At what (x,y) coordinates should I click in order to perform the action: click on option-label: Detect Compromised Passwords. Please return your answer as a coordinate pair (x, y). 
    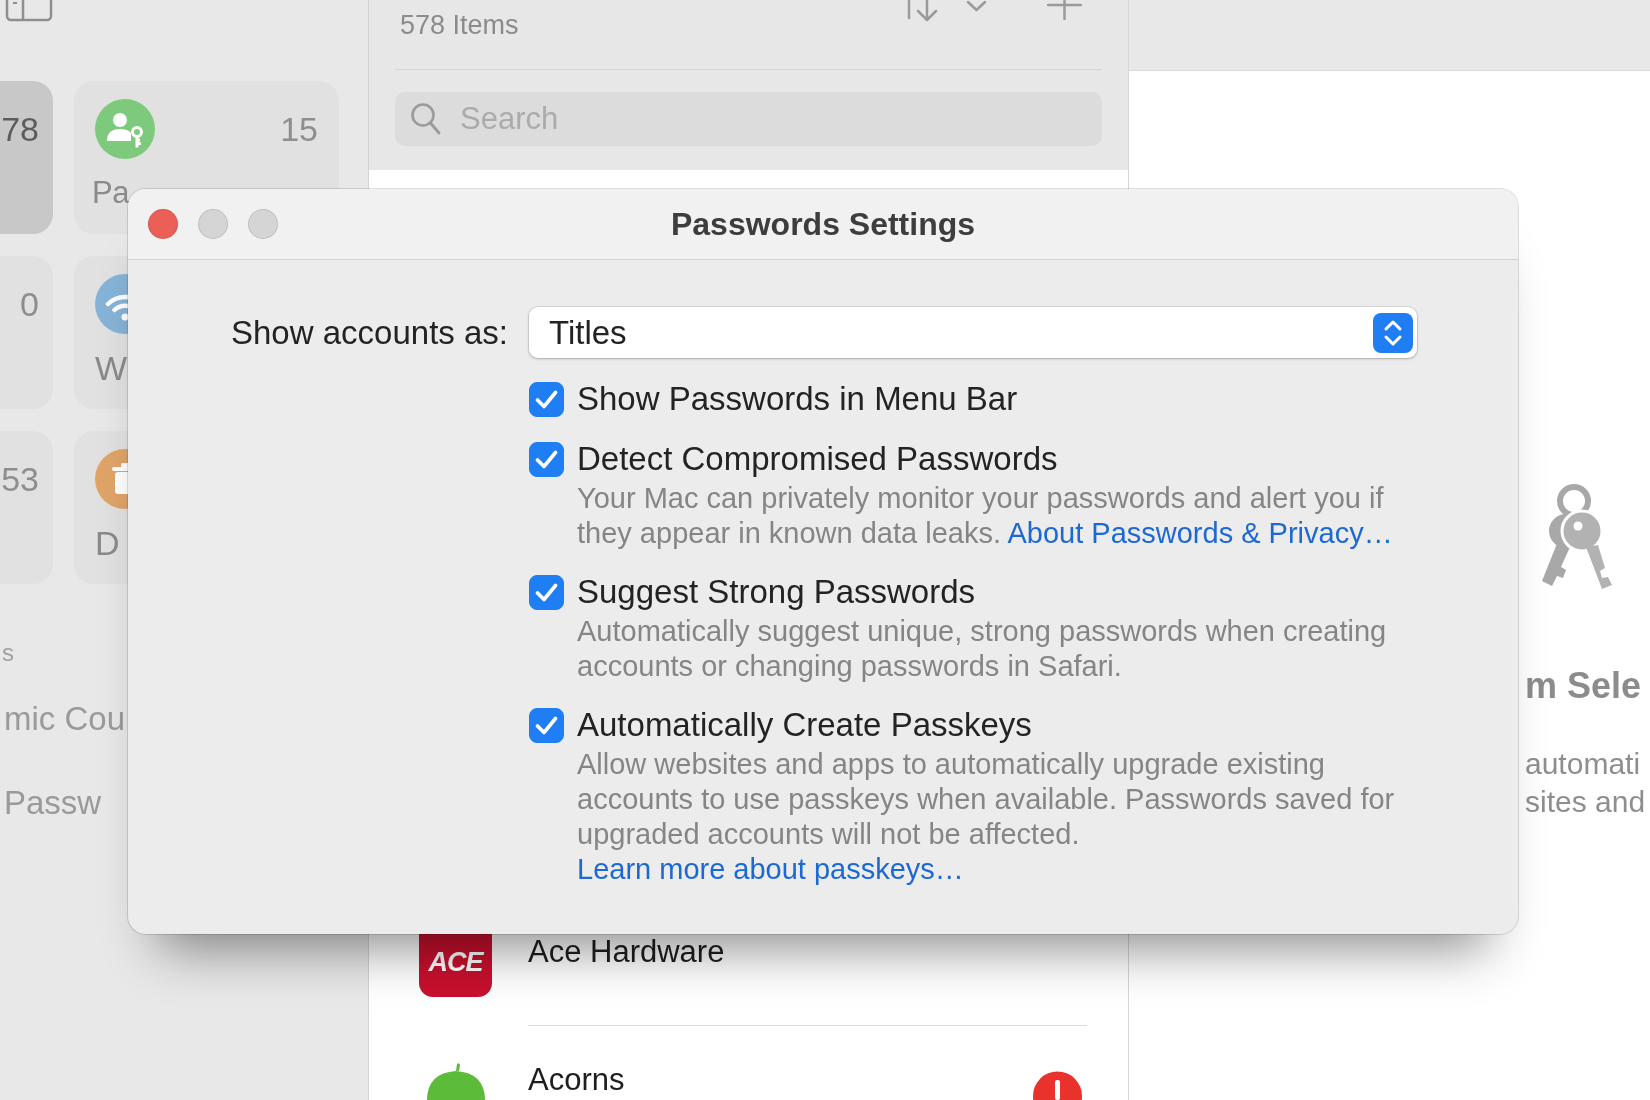
    Looking at the image, I should click on (818, 459).